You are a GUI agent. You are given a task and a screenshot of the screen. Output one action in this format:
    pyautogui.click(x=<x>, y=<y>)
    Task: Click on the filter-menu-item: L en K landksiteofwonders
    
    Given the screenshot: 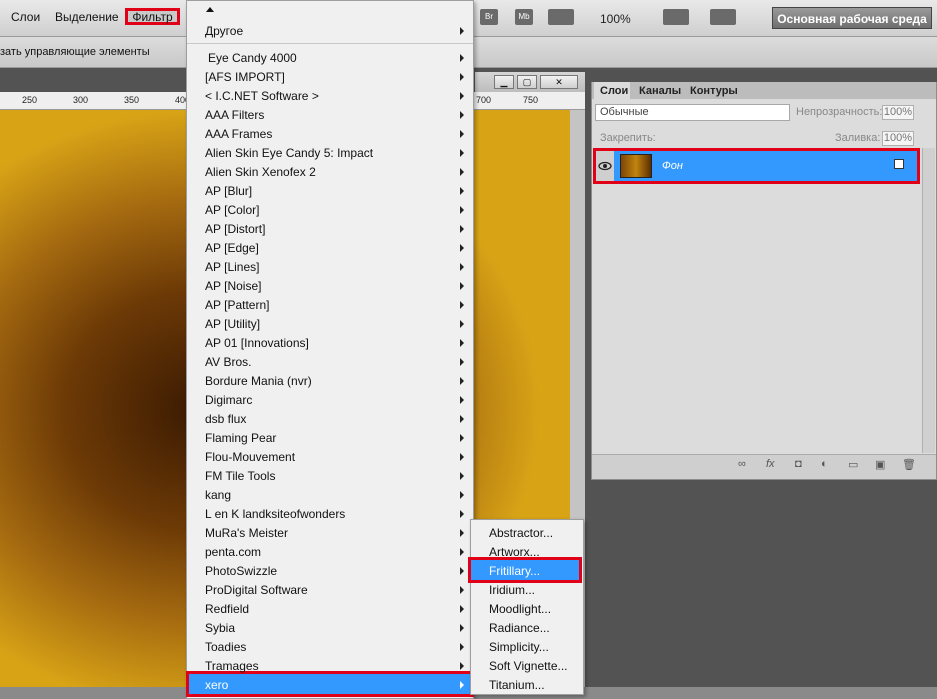 What is the action you would take?
    pyautogui.click(x=275, y=514)
    